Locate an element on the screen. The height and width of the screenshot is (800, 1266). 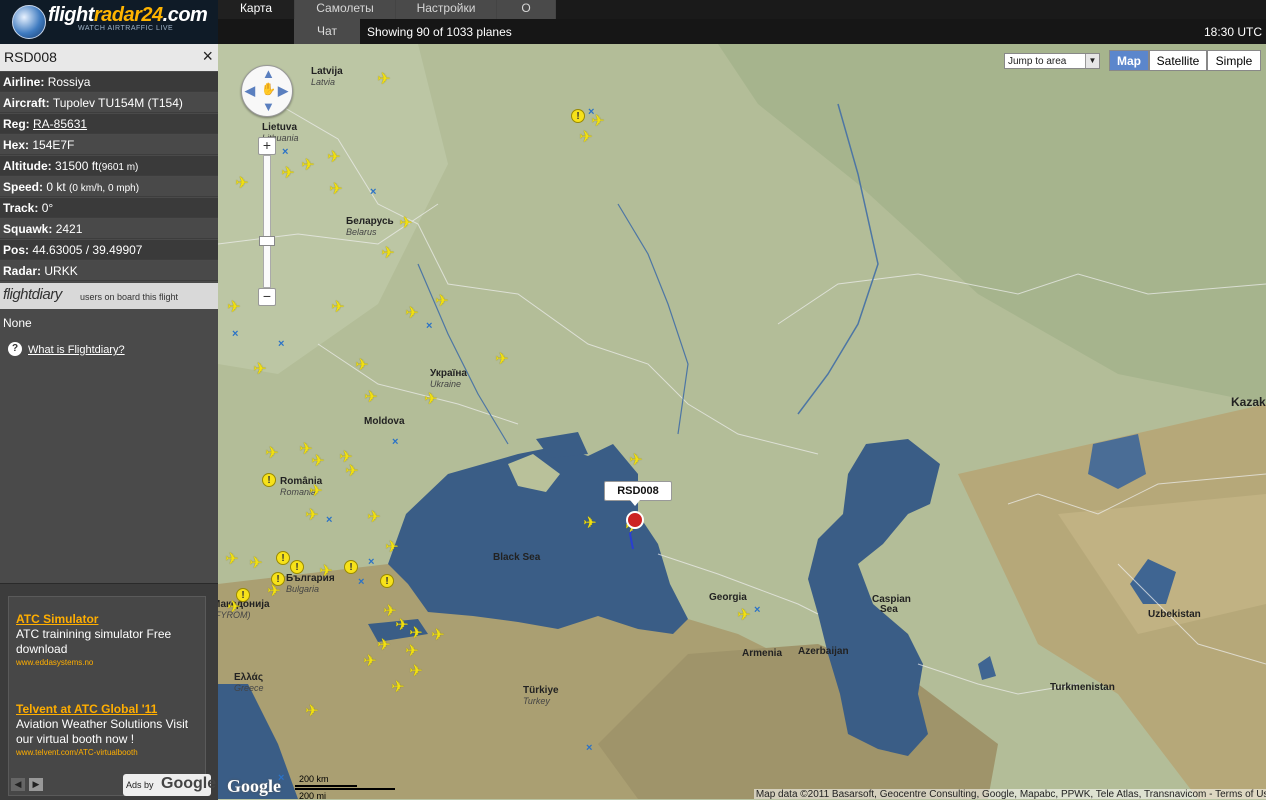
pan-control: ▲ ◀ ▶ ▼ ✋ is located at coordinates (267, 91).